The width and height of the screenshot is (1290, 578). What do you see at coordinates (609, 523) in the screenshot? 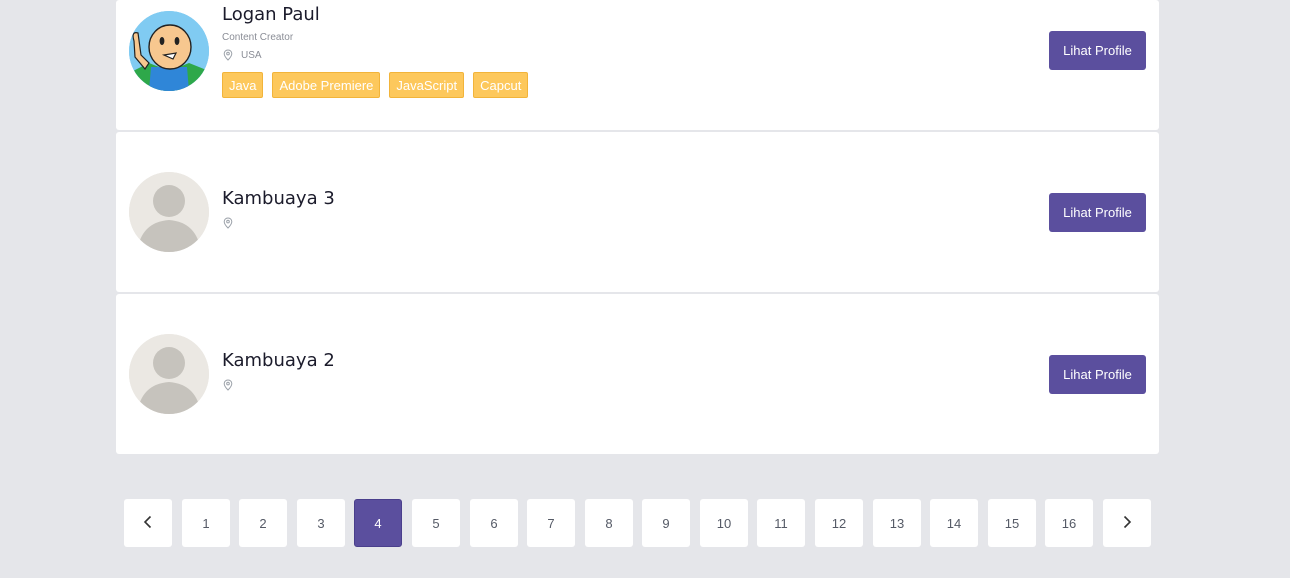
I see `page-button: 8` at bounding box center [609, 523].